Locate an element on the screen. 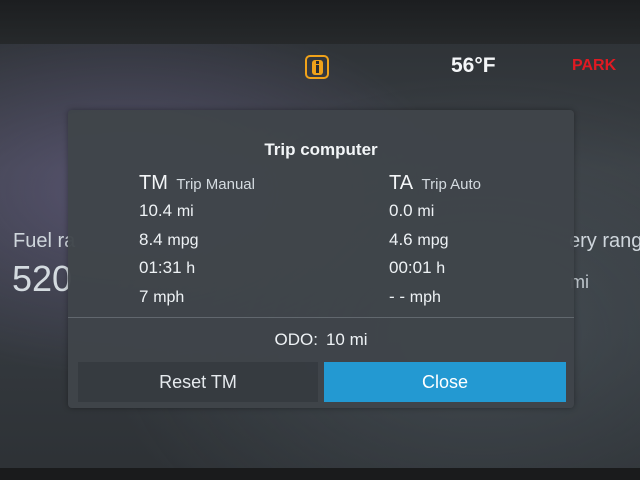  odometer-label: ODO: is located at coordinates (296, 339).